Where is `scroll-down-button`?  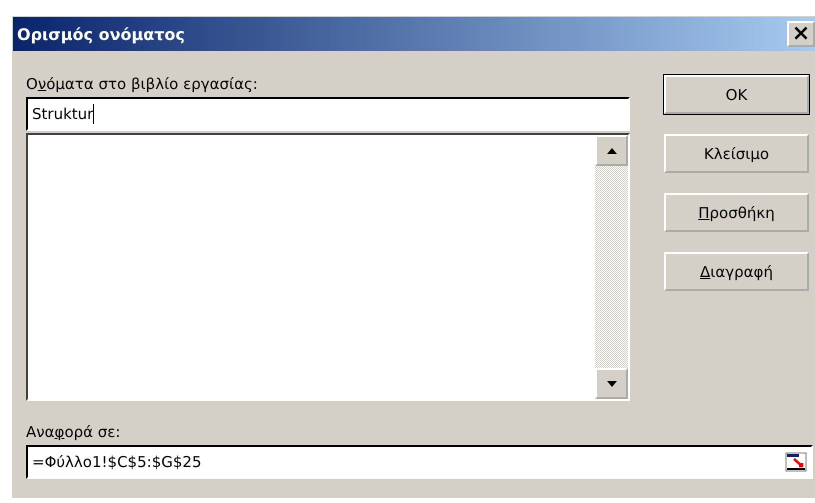
scroll-down-button is located at coordinates (611, 383).